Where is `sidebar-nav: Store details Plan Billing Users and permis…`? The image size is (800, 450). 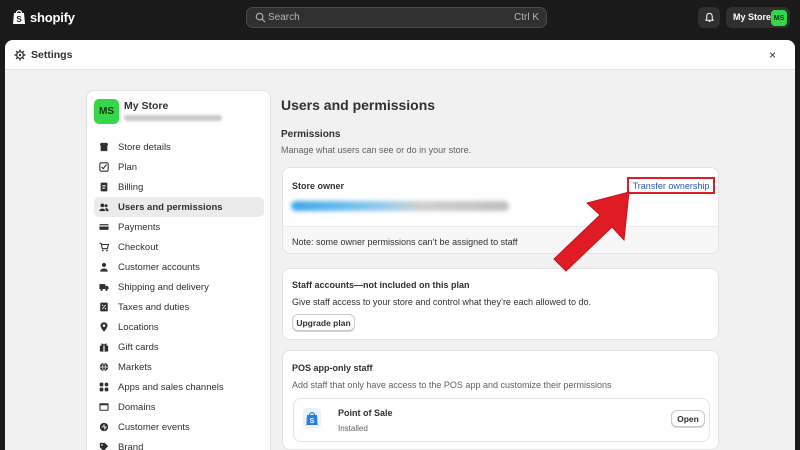
sidebar-nav: Store details Plan Billing Users and permis… is located at coordinates (179, 293).